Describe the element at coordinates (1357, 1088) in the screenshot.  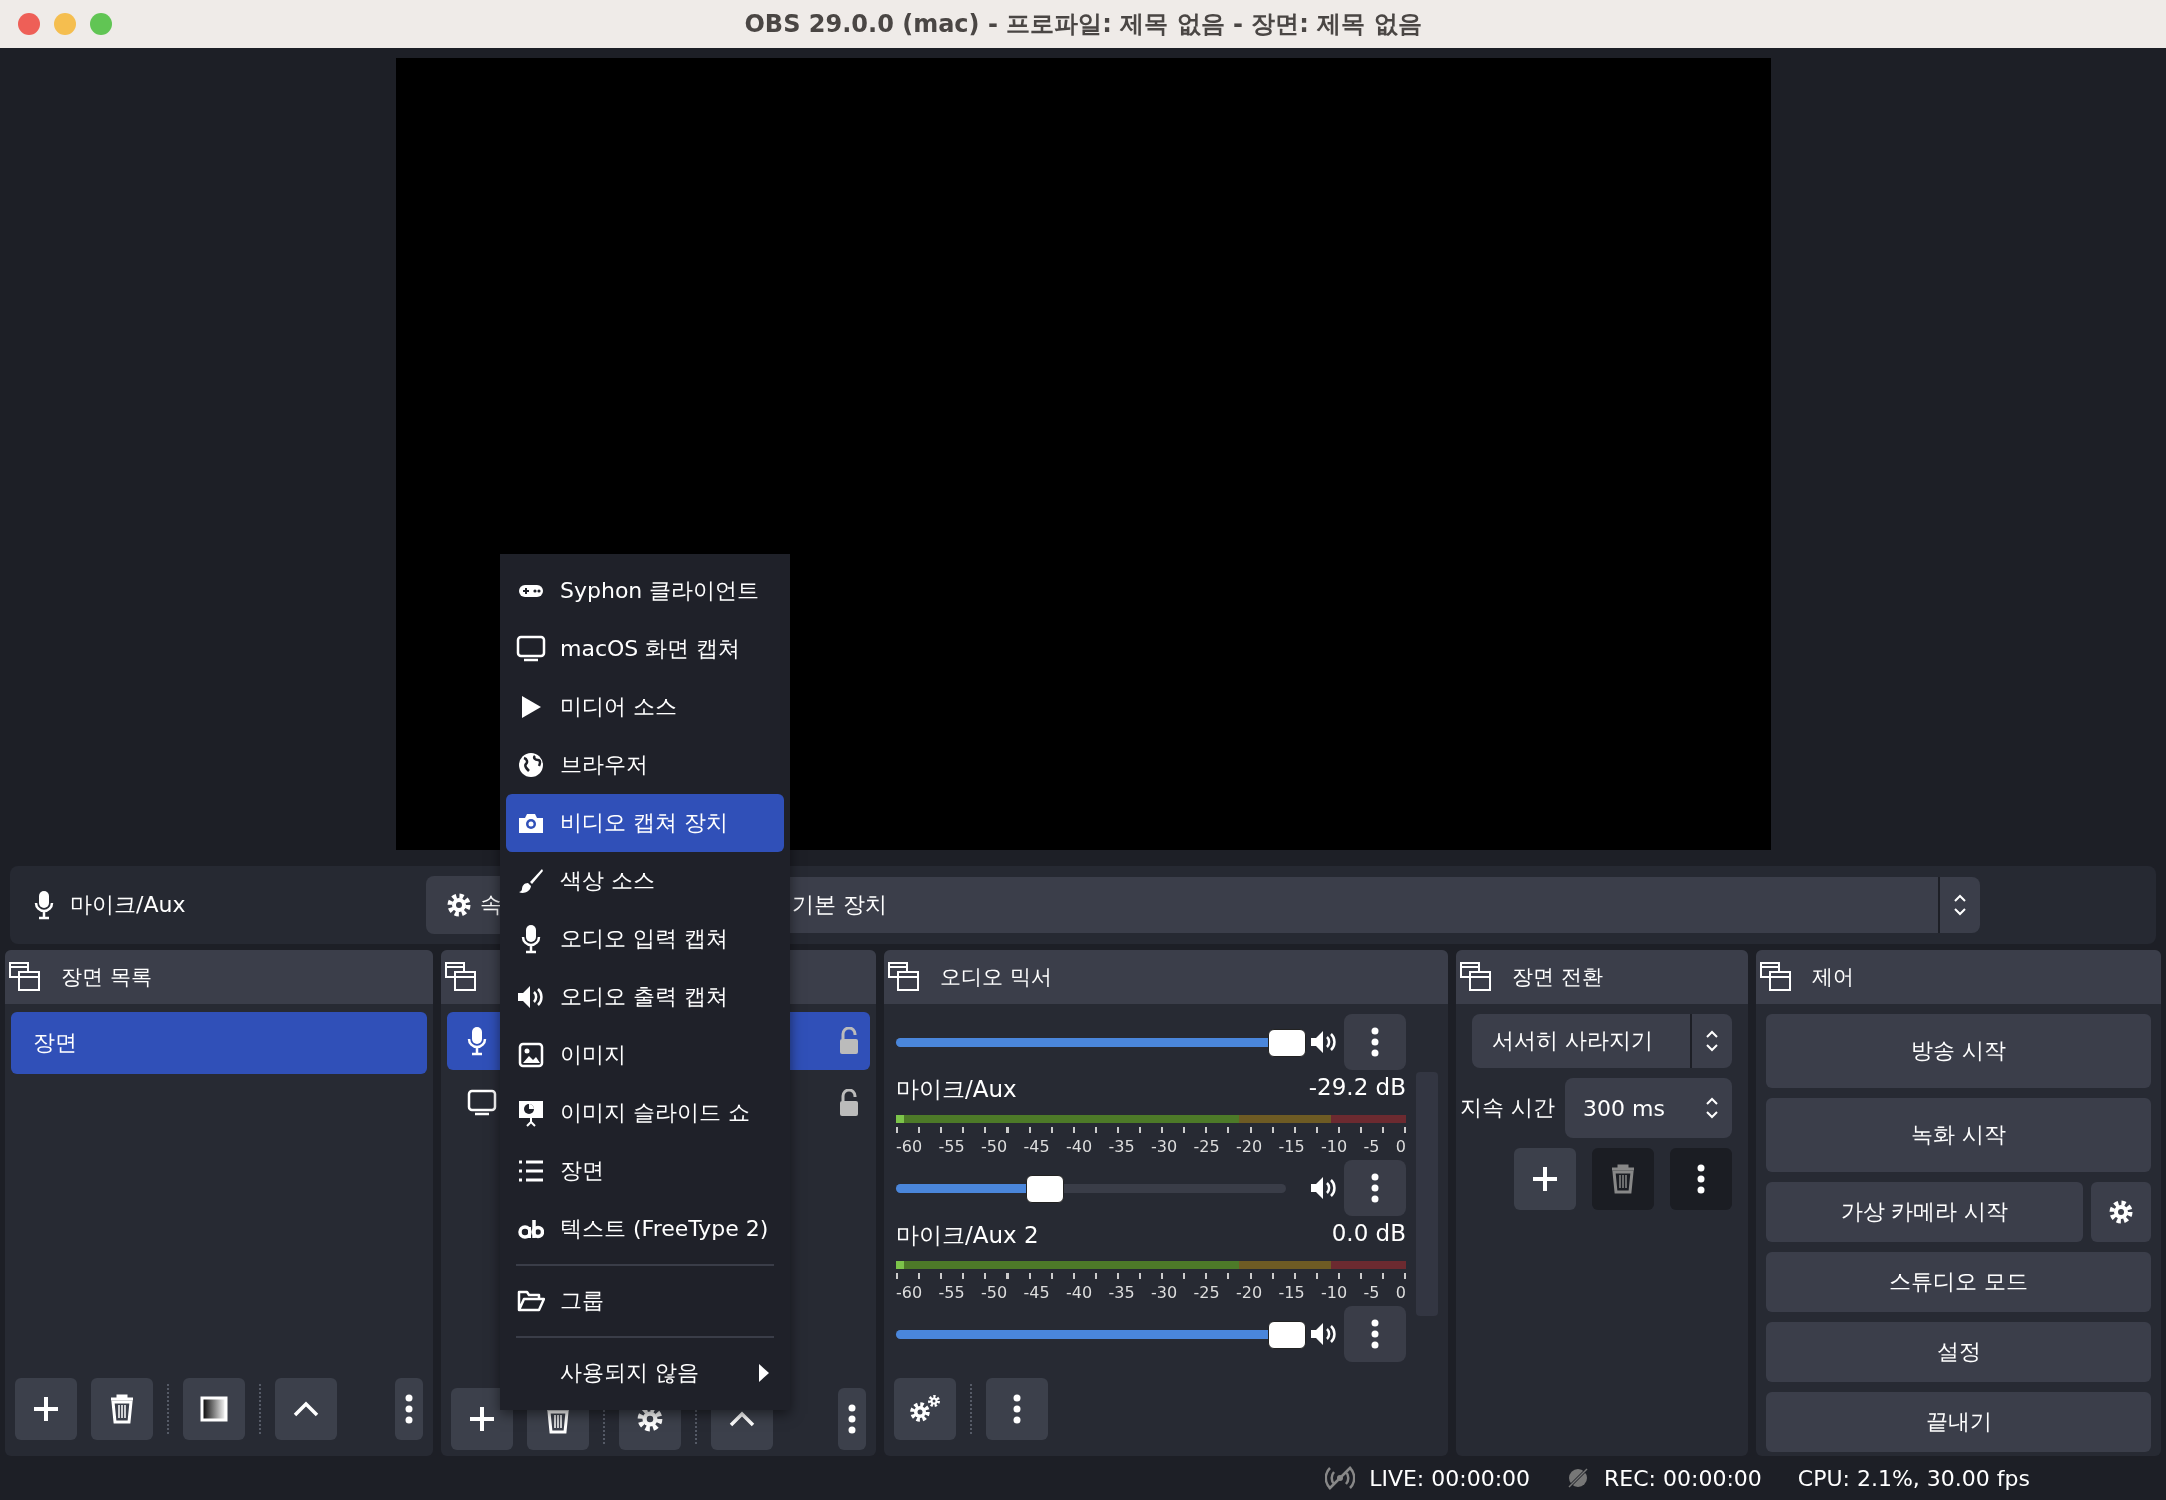
I see `volume-reading: -29.2 dB` at that location.